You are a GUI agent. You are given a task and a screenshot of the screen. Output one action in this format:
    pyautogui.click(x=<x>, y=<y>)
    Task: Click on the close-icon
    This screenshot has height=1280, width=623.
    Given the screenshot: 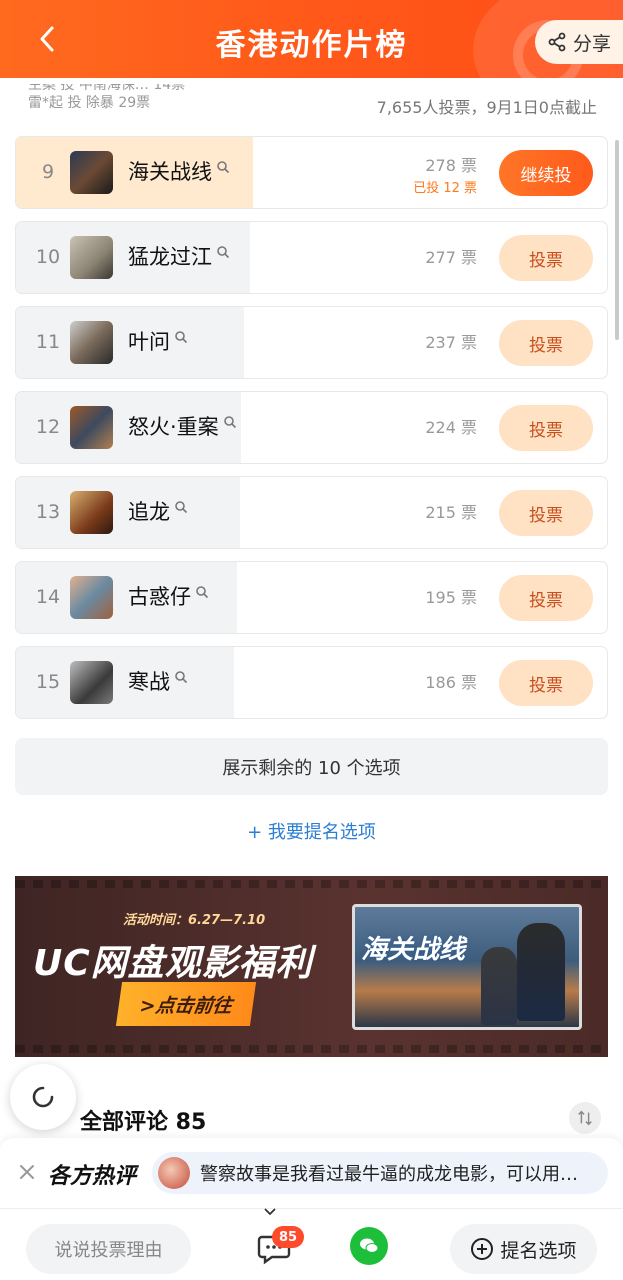 What is the action you would take?
    pyautogui.click(x=27, y=1172)
    